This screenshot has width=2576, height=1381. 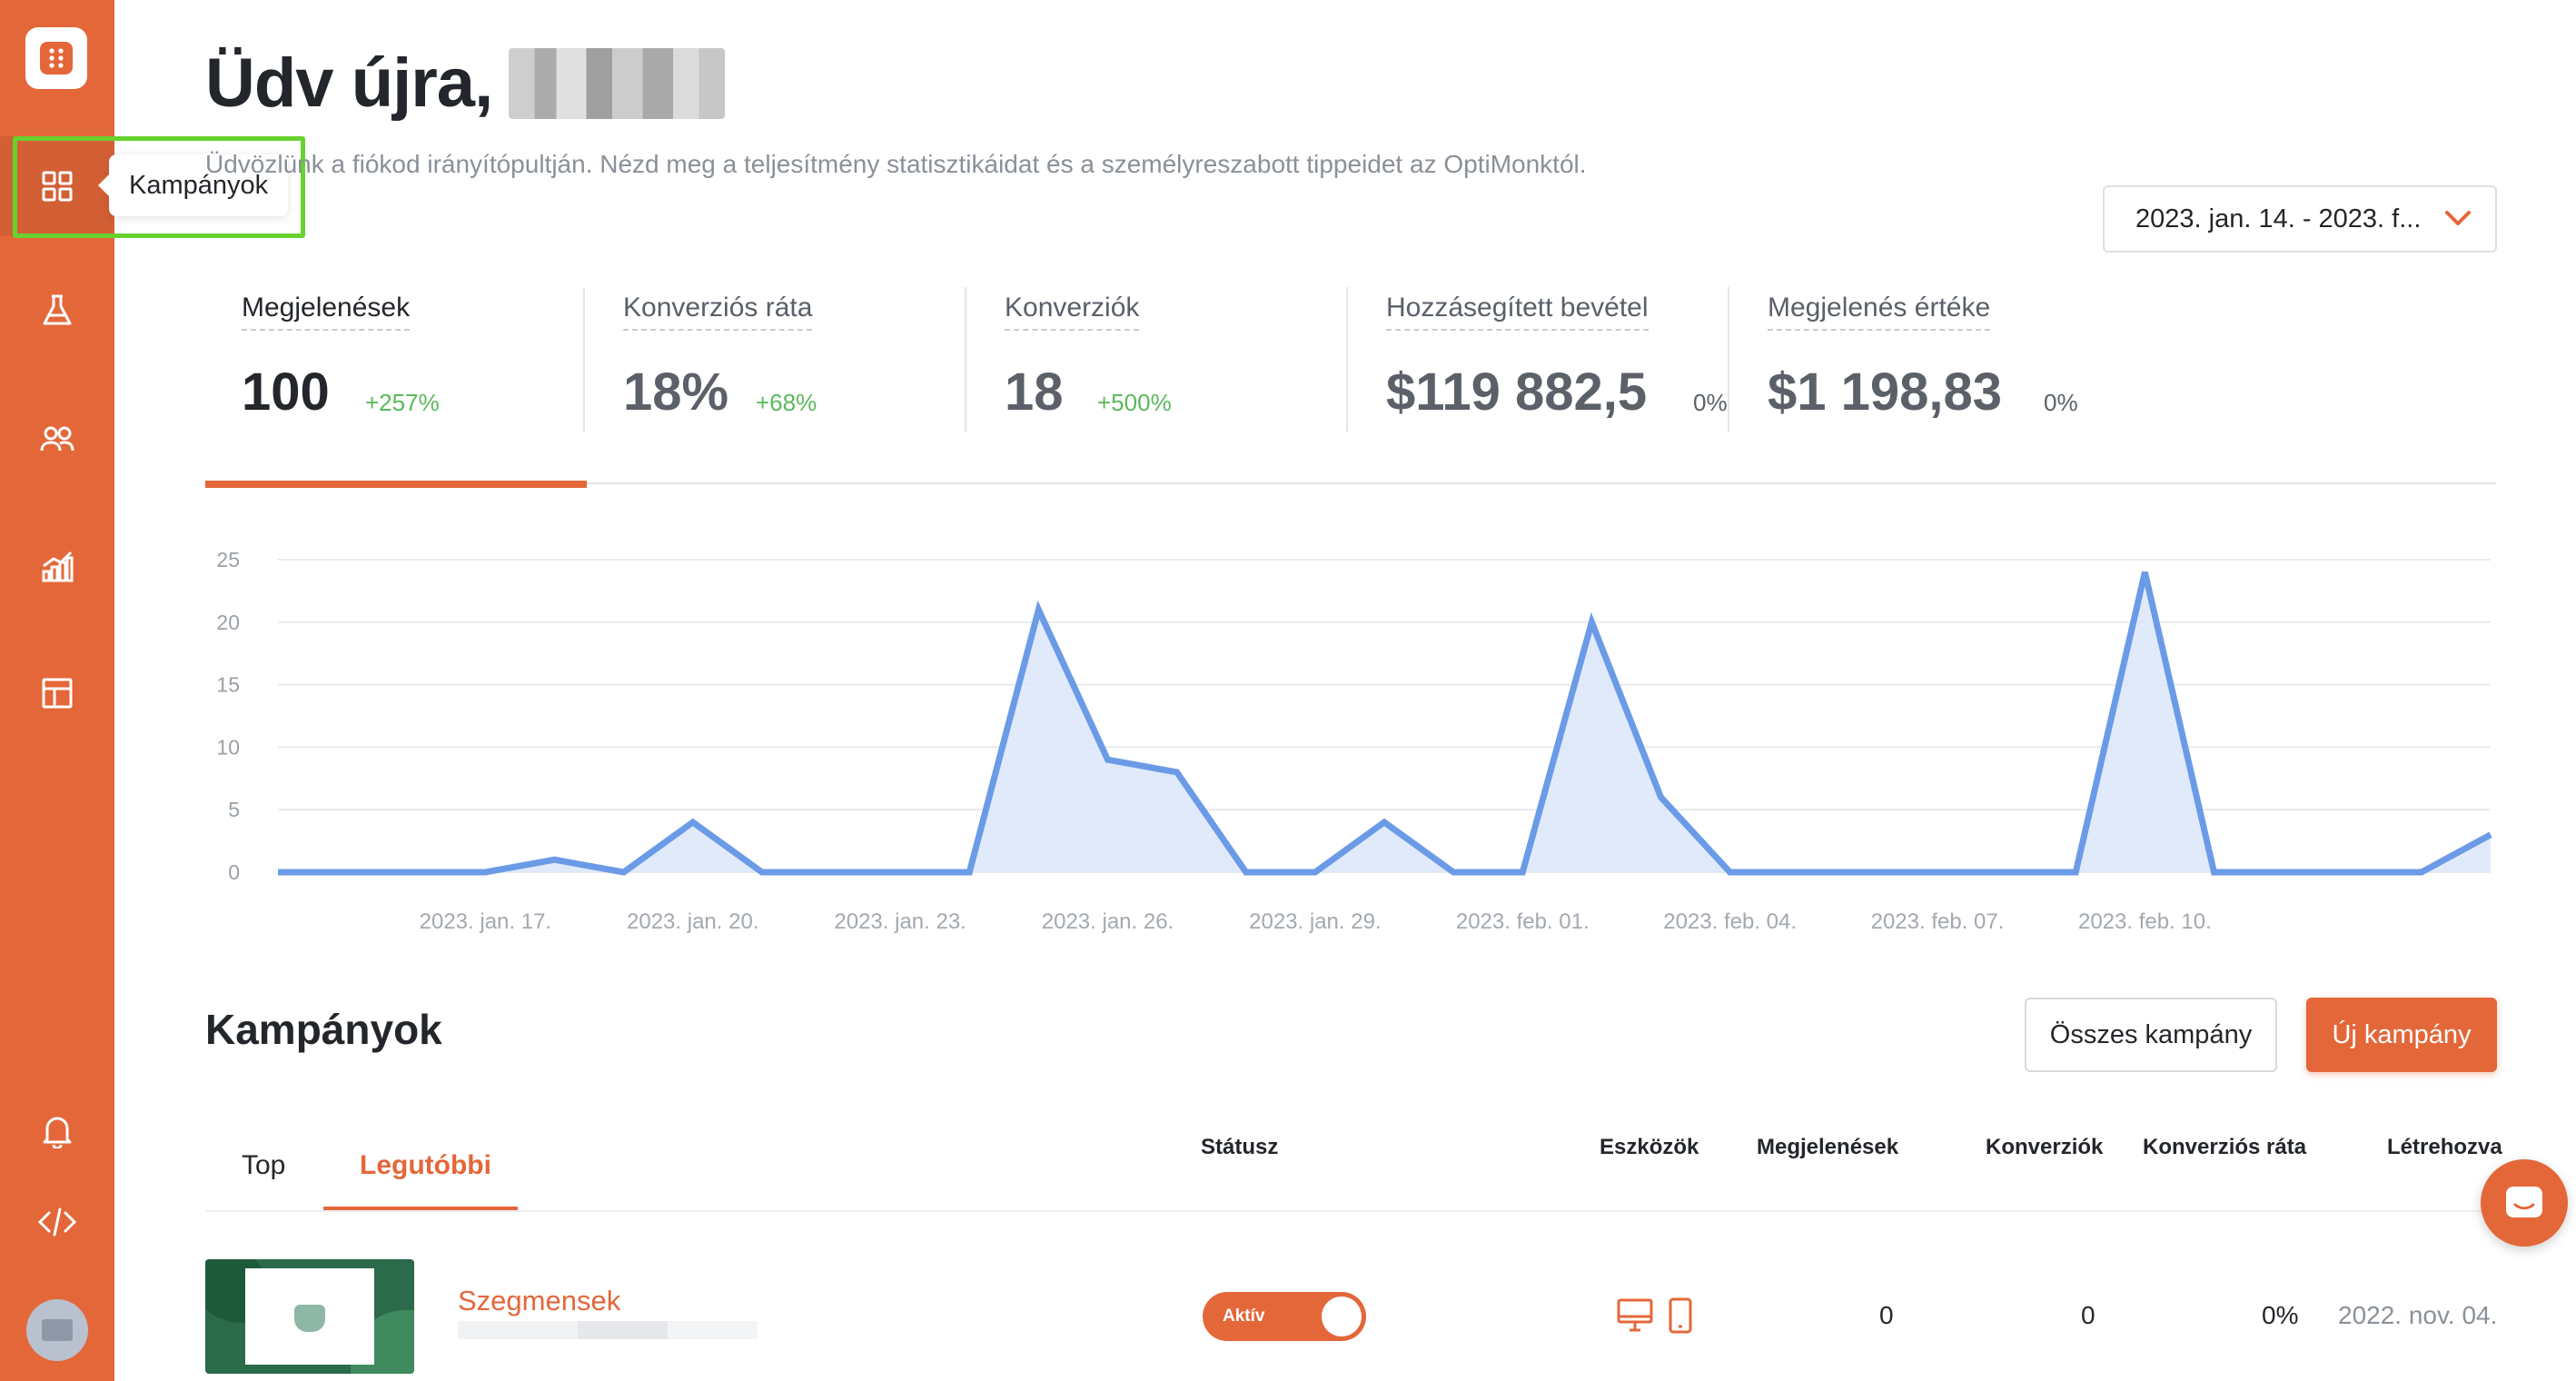 What do you see at coordinates (228, 622) in the screenshot?
I see `y-tick-label: 20` at bounding box center [228, 622].